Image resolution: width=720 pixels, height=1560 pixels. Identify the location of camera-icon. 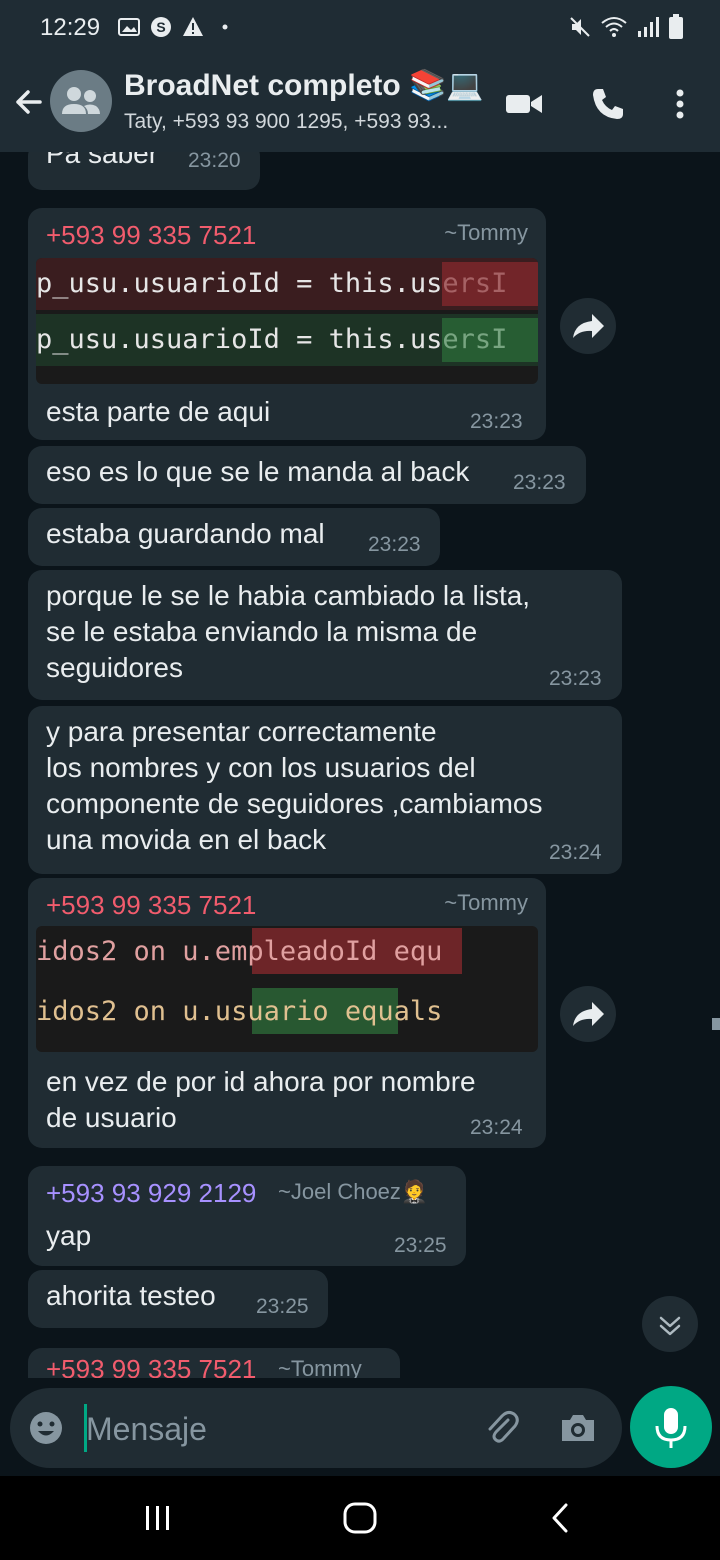
(578, 1428).